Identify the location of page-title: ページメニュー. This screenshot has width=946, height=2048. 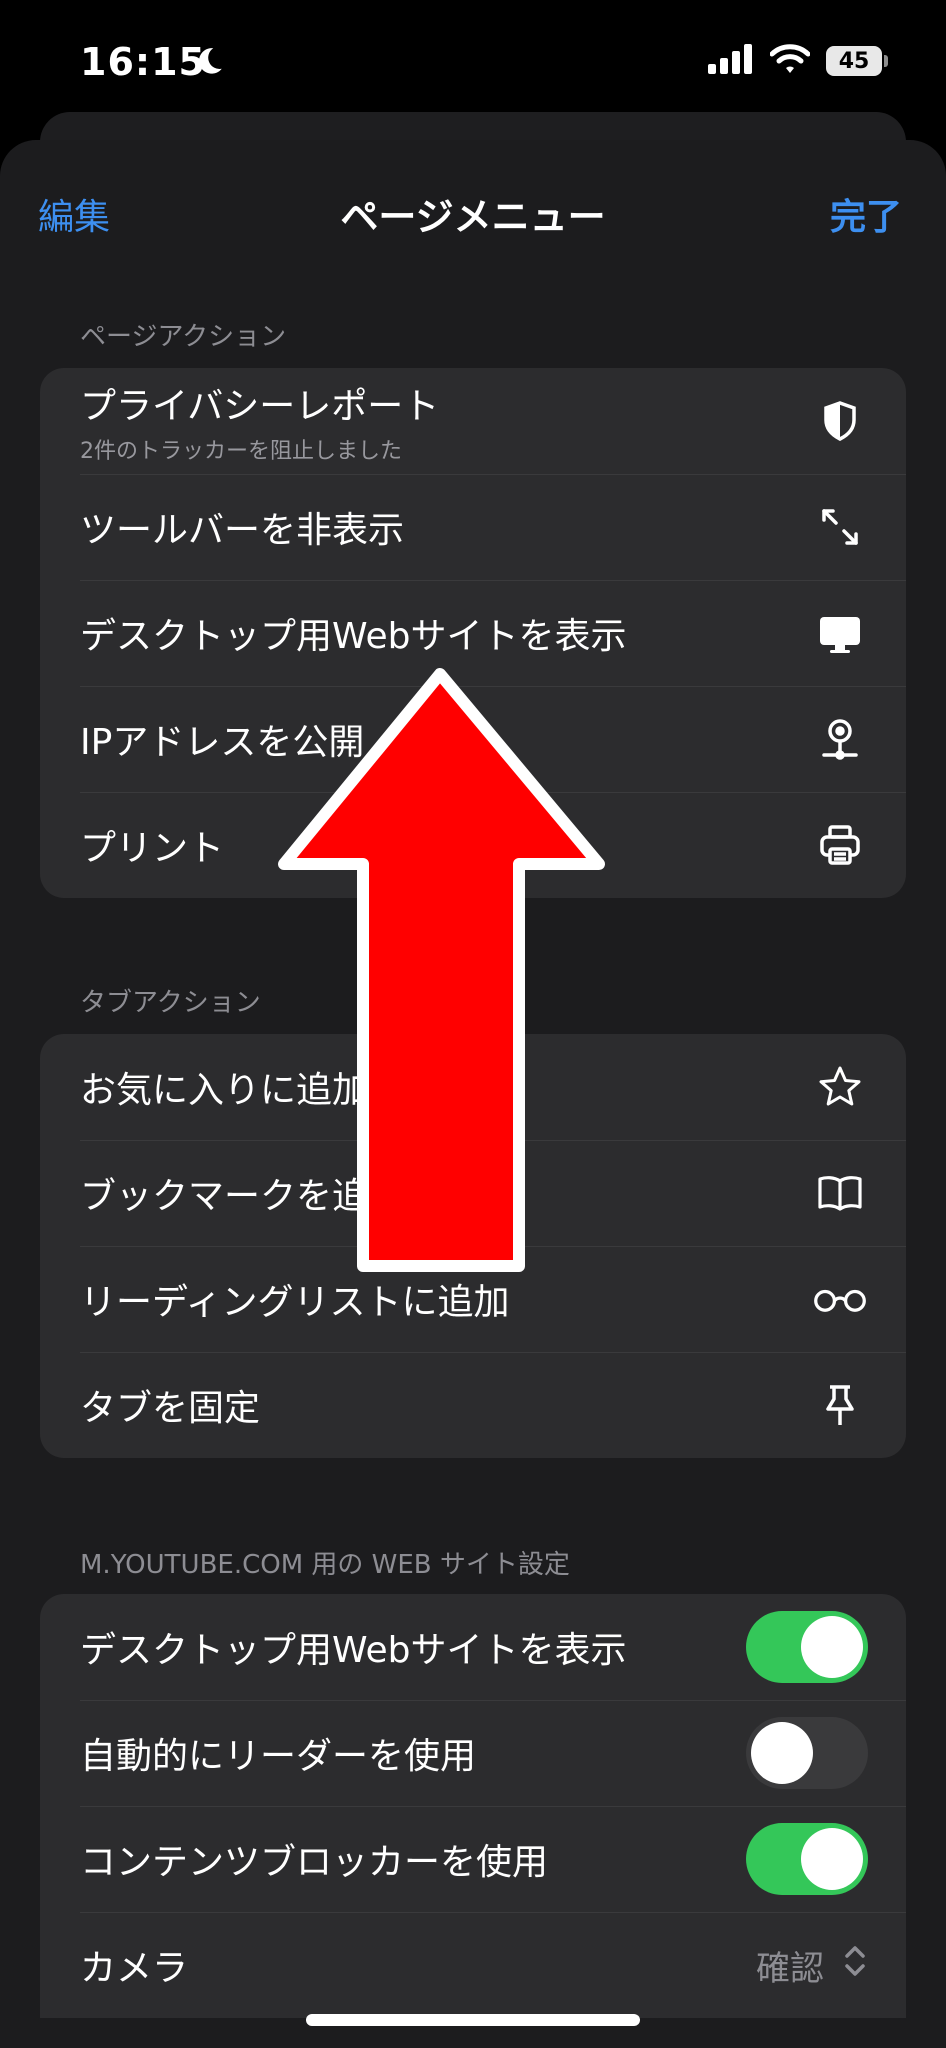
(473, 217).